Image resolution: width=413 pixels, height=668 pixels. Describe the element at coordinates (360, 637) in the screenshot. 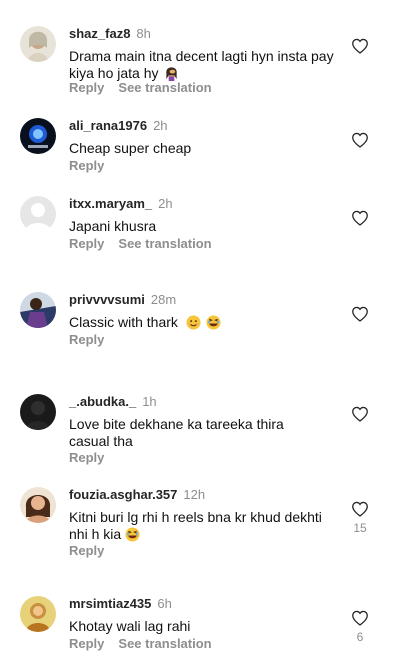

I see `like-count: 6` at that location.